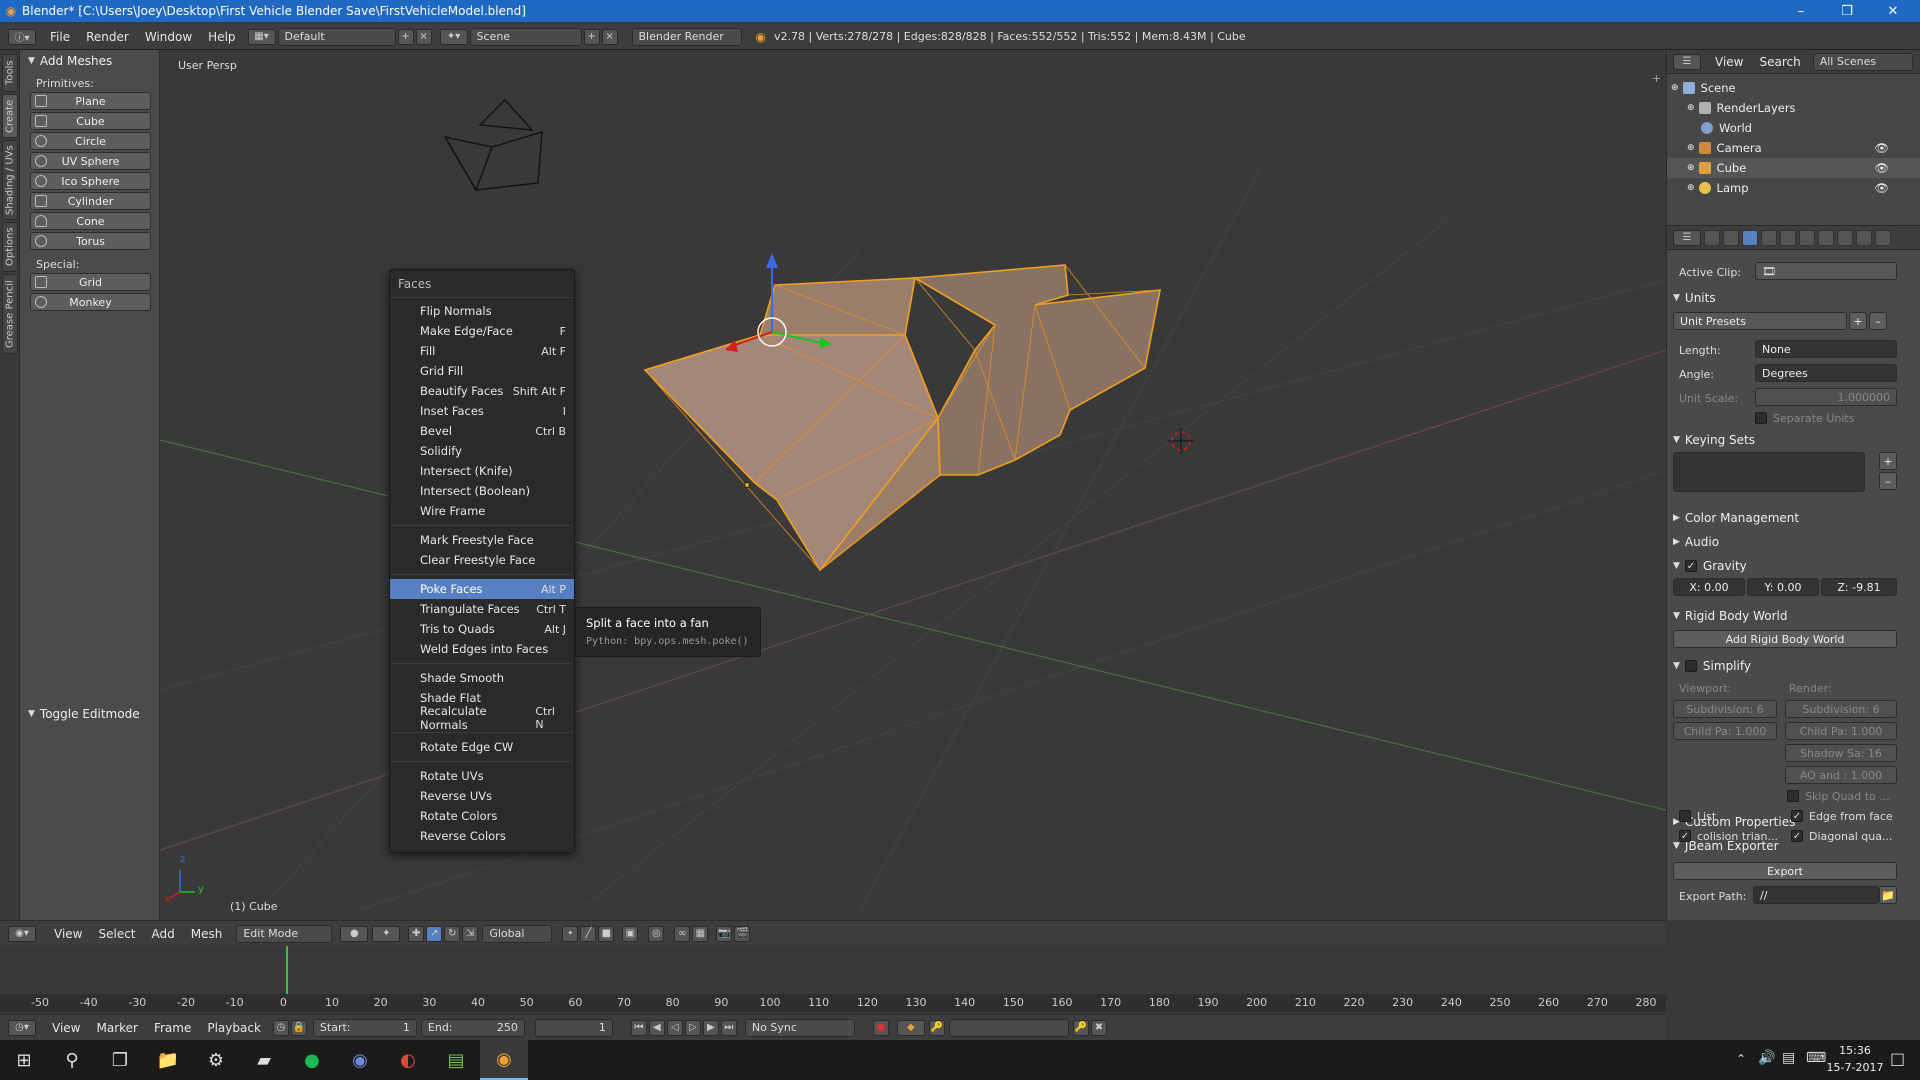 The height and width of the screenshot is (1080, 1920). I want to click on render-tab-icon, so click(1712, 237).